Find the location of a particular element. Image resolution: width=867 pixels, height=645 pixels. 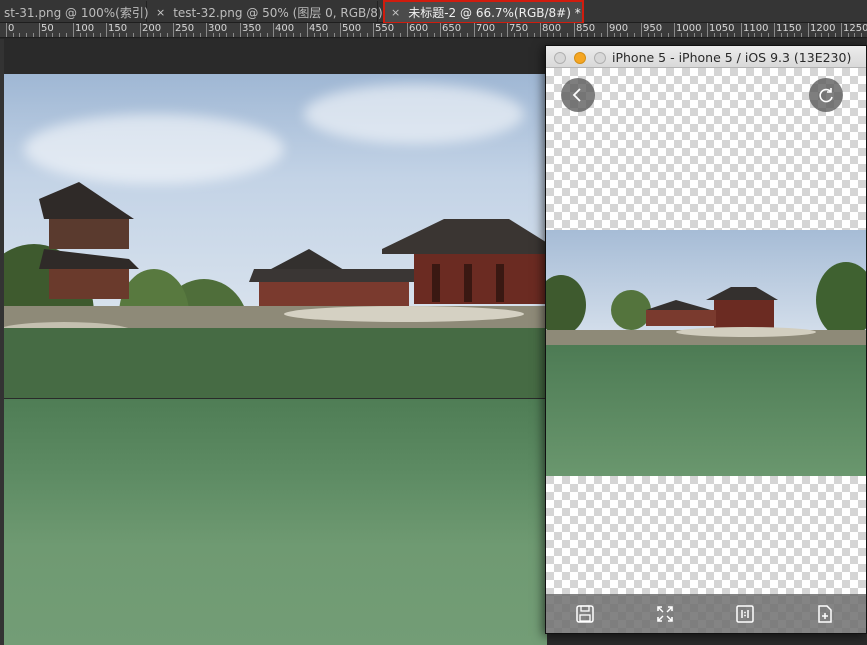

save-button is located at coordinates (585, 614).